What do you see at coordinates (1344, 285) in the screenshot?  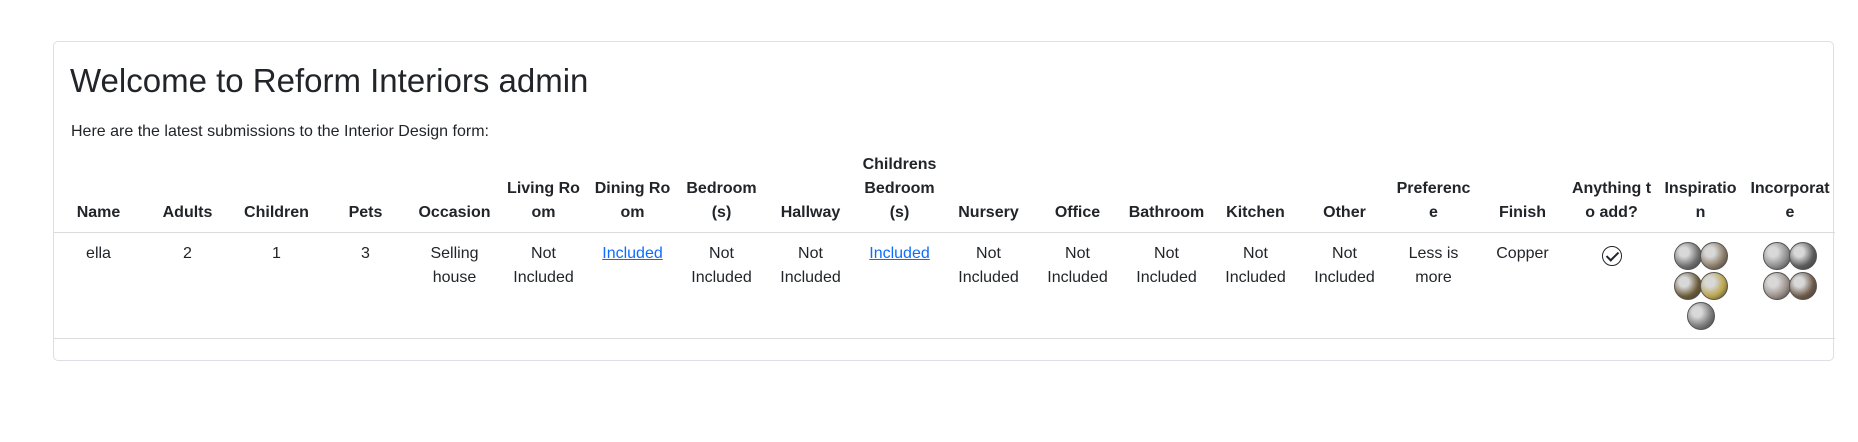 I see `cell-other: Not Included` at bounding box center [1344, 285].